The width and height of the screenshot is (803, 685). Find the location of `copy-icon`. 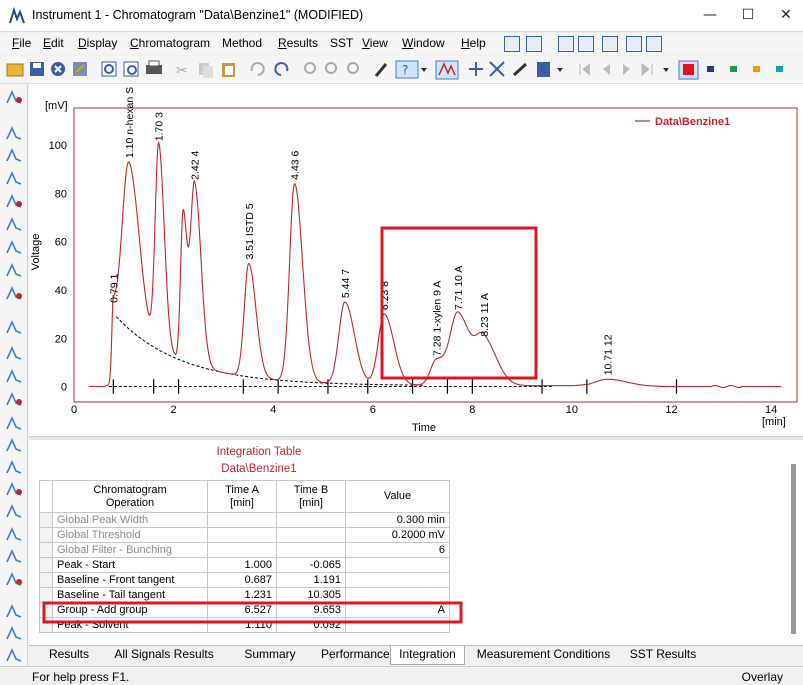

copy-icon is located at coordinates (206, 70).